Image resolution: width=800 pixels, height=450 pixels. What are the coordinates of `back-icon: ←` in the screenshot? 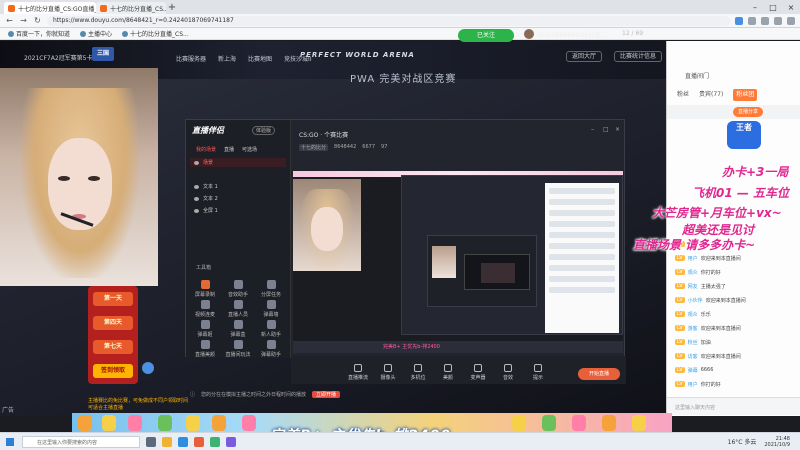 It's located at (9, 20).